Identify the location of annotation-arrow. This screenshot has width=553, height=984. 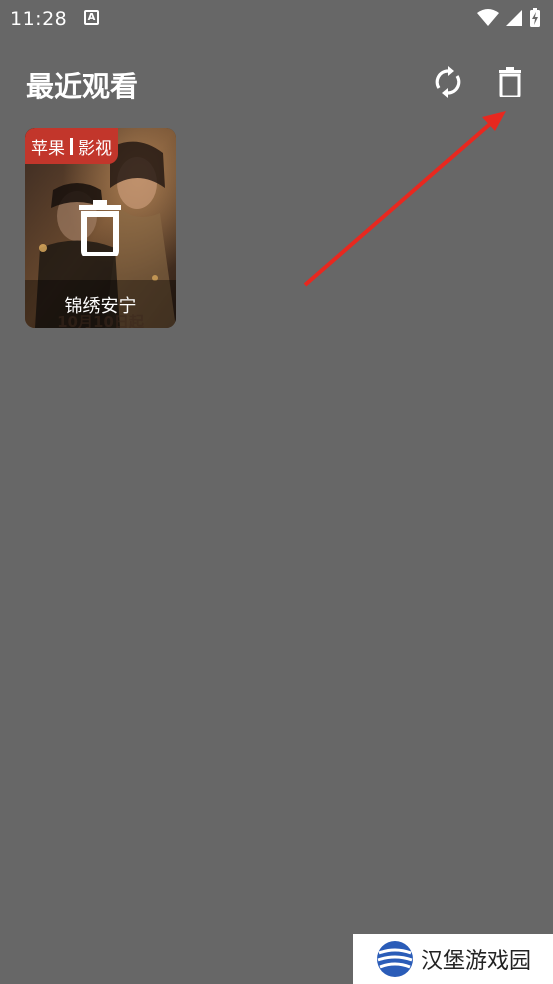
(404, 199).